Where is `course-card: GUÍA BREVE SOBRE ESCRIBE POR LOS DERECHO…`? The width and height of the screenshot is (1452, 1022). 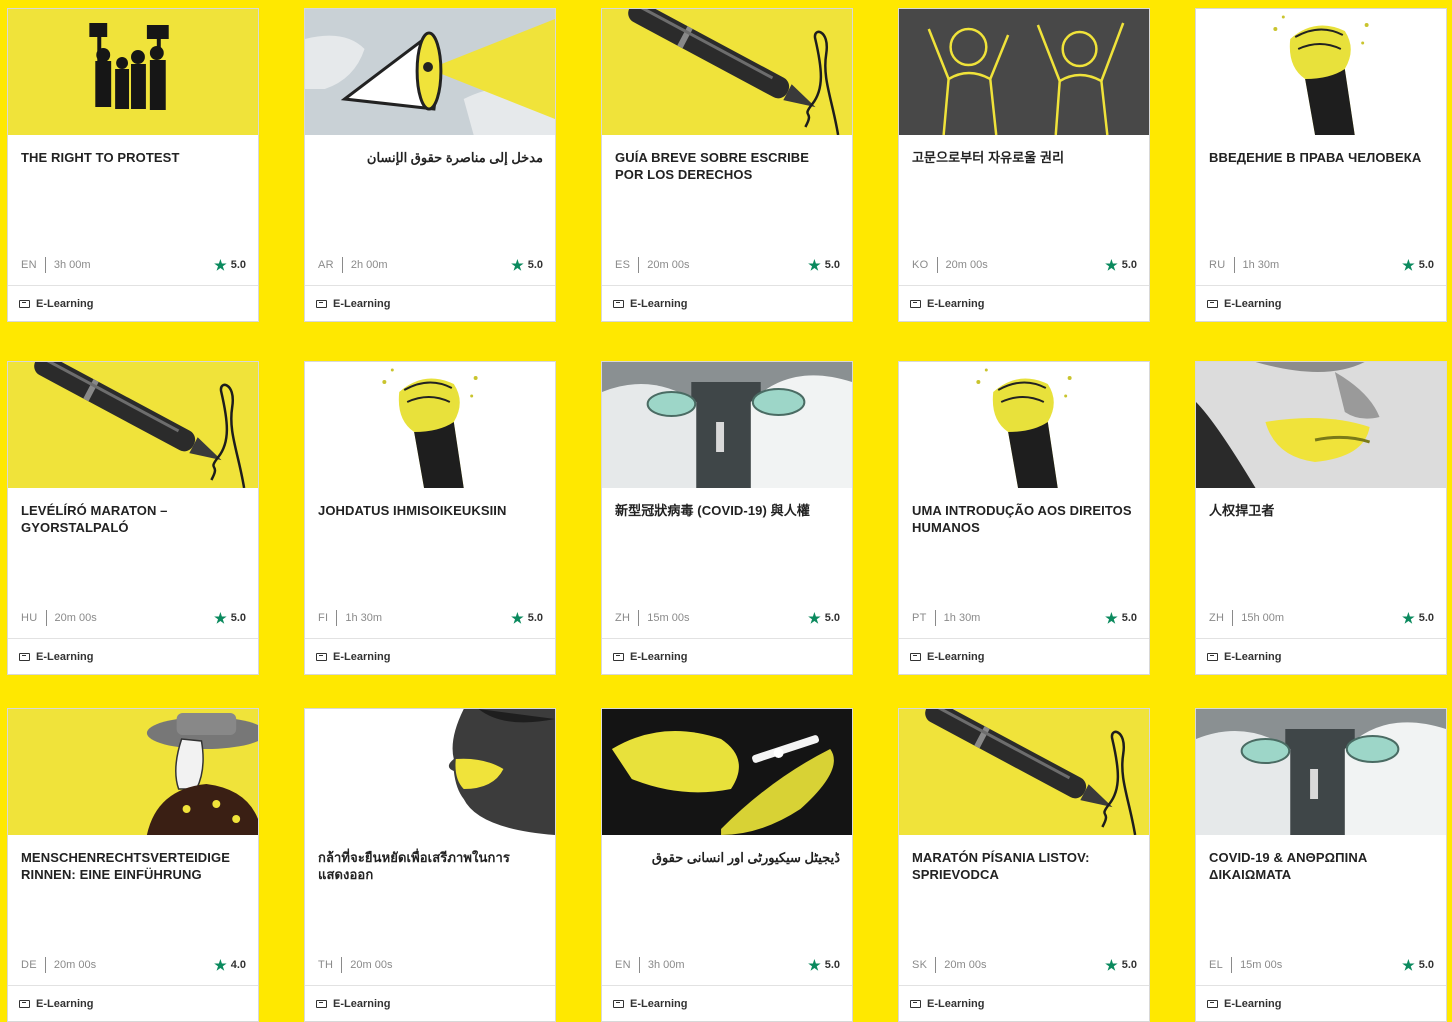
course-card: GUÍA BREVE SOBRE ESCRIBE POR LOS DERECHO… is located at coordinates (727, 165).